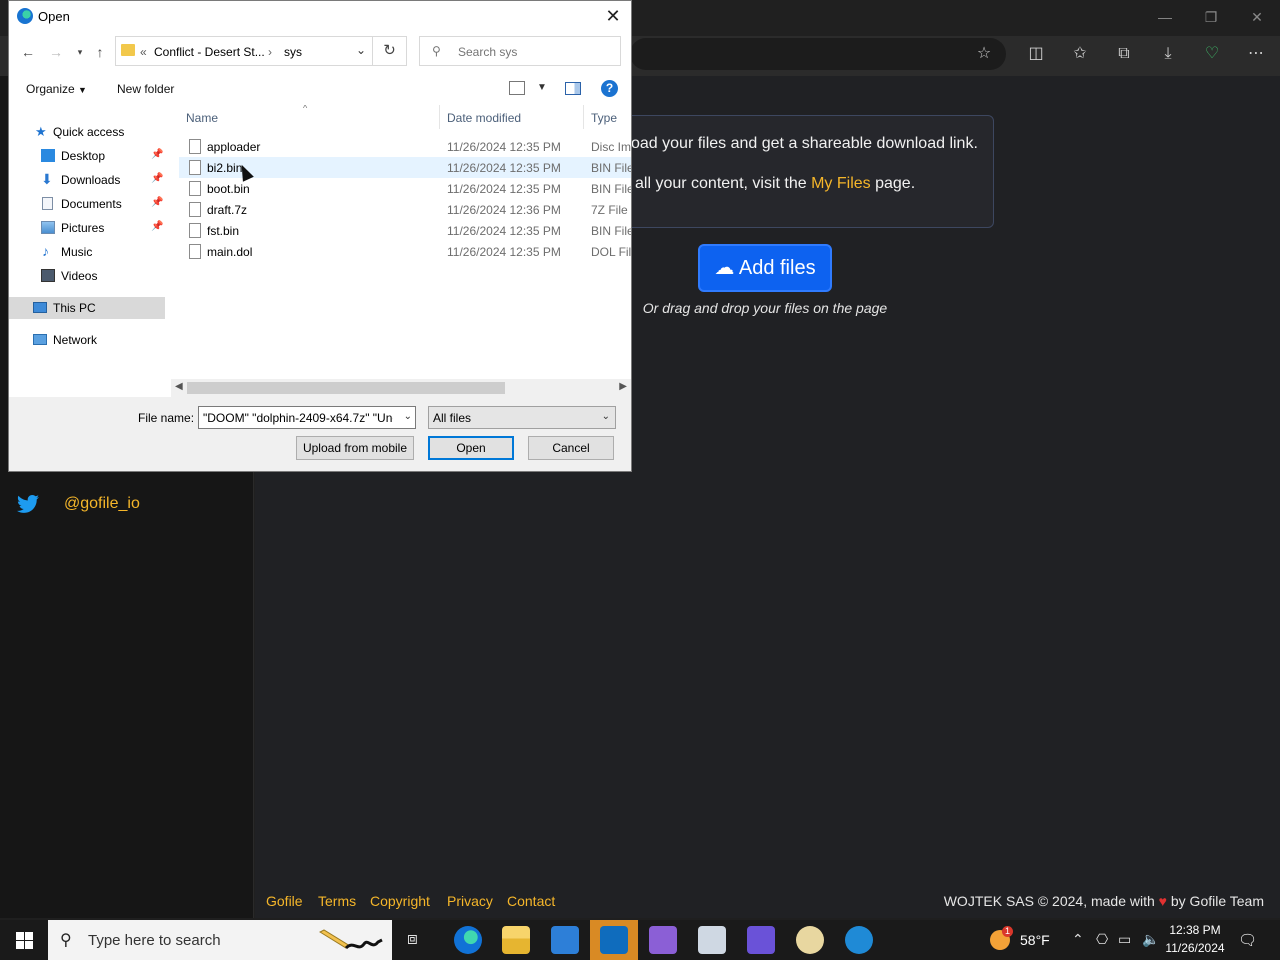 This screenshot has height=960, width=1280. What do you see at coordinates (405, 209) in the screenshot?
I see `table-row: draft.7z 11/26/2024 12:36 PM 7Z File` at bounding box center [405, 209].